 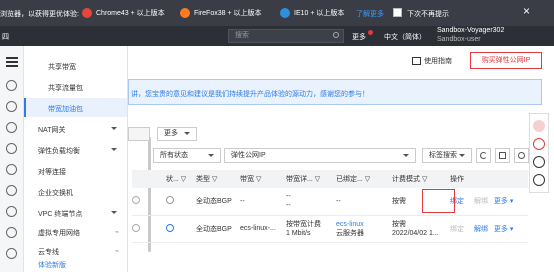 I want to click on bind-link: 绑定, so click(x=457, y=229).